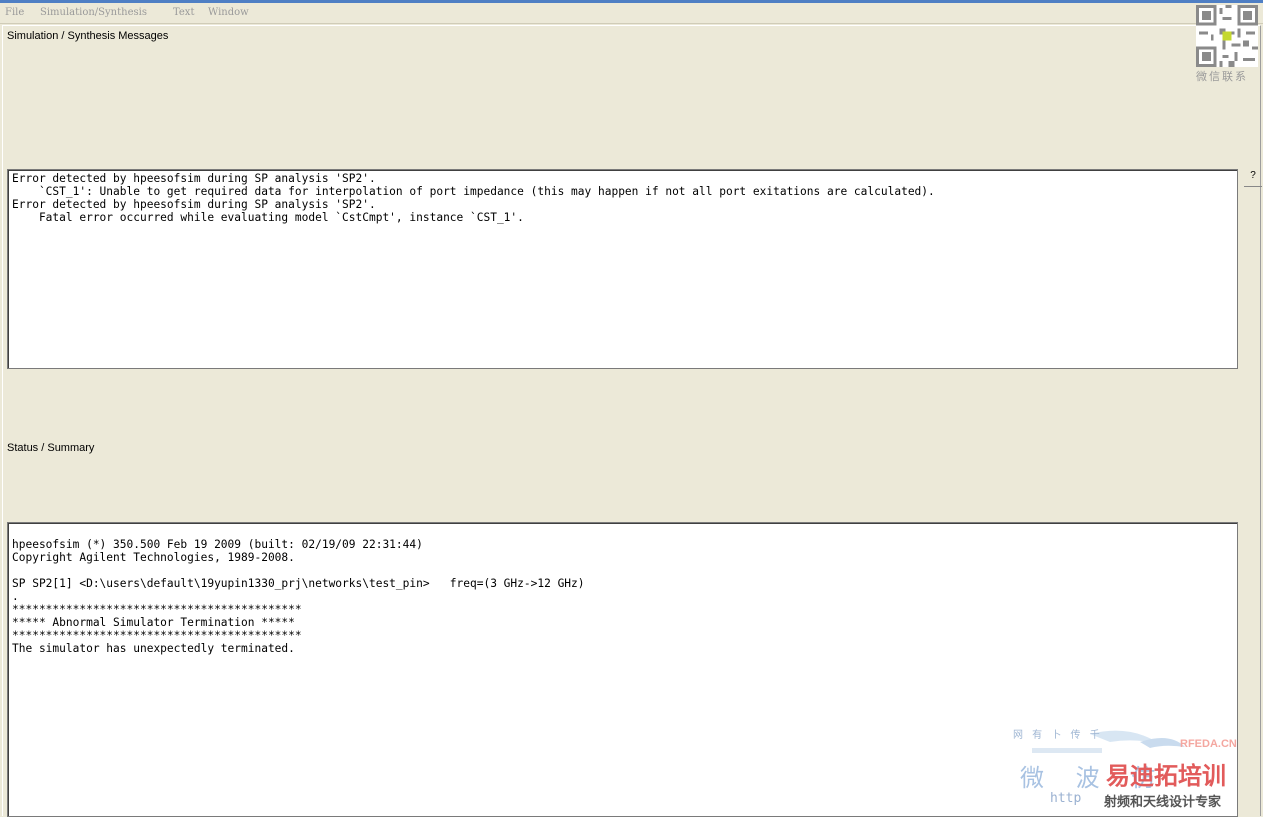 This screenshot has height=817, width=1263. I want to click on messages-label: Simulation / Synthesis Messages, so click(88, 36).